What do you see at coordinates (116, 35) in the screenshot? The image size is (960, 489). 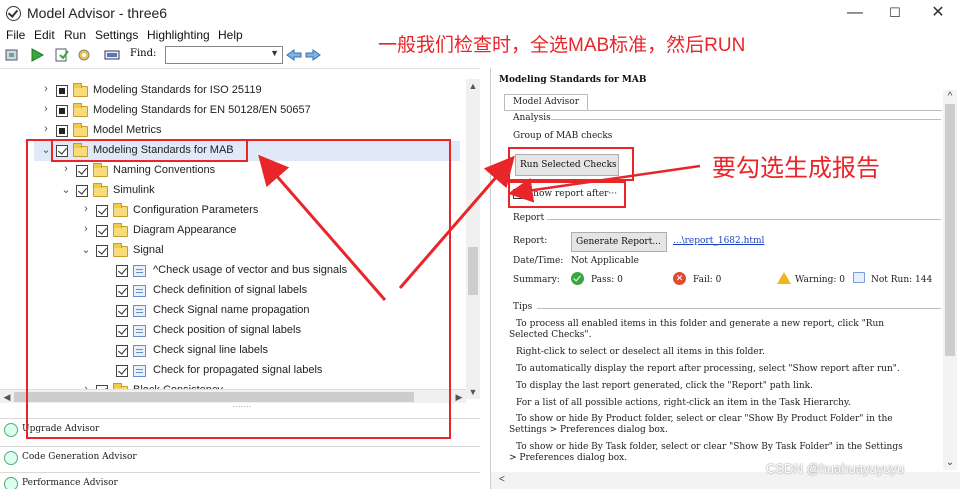 I see `menu-settings: Settings` at bounding box center [116, 35].